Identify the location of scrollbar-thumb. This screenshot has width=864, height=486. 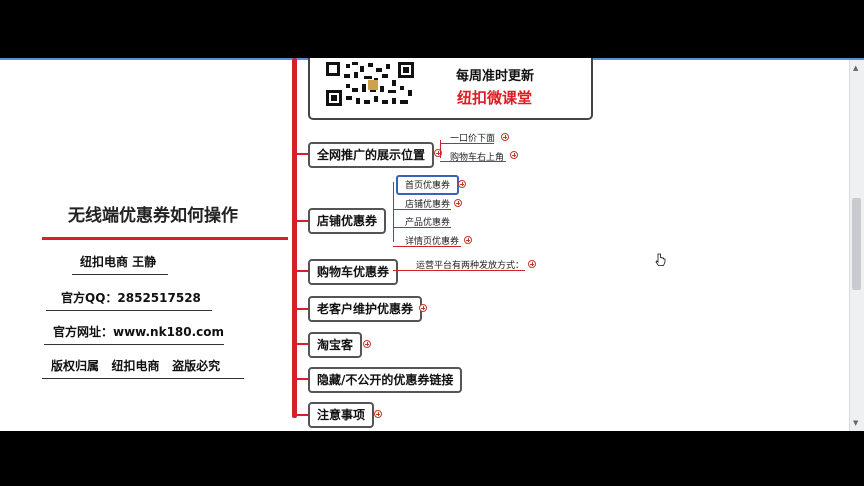
(856, 244).